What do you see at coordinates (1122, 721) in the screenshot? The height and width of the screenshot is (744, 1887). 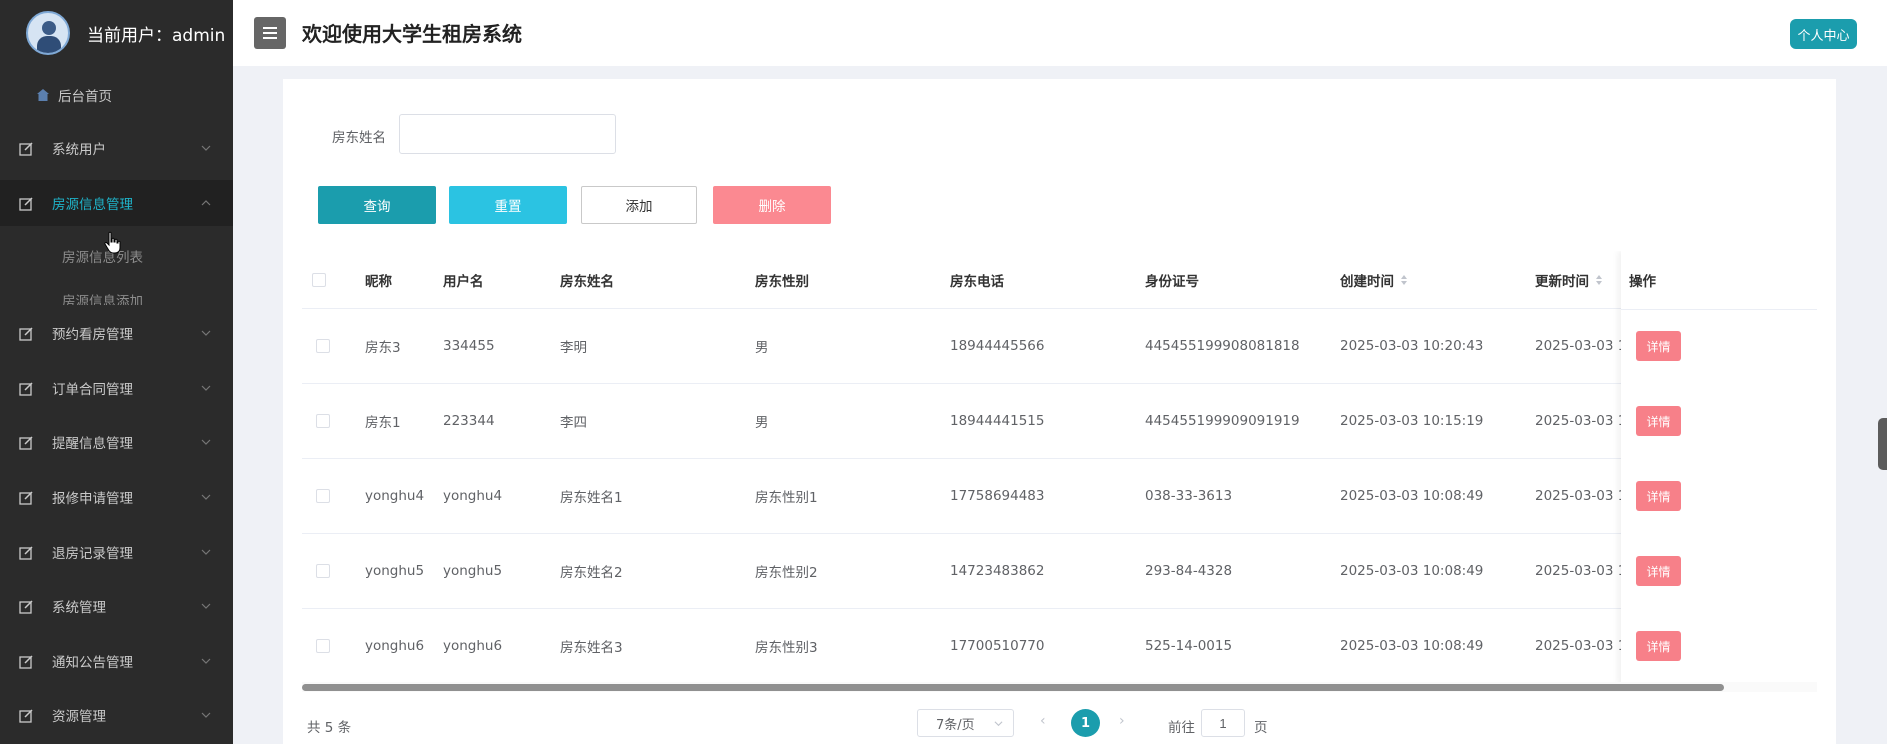 I see `next-page-button: ›` at bounding box center [1122, 721].